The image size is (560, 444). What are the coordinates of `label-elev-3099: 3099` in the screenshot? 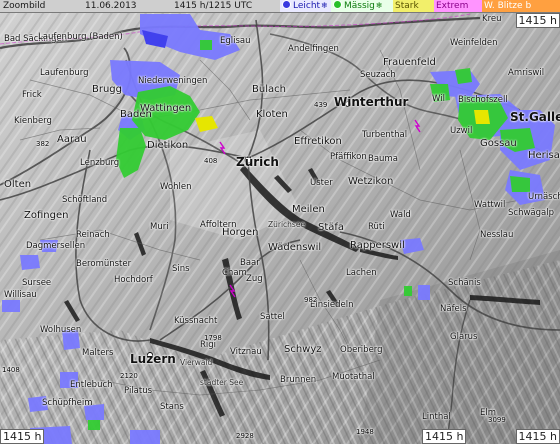 It's located at (497, 420).